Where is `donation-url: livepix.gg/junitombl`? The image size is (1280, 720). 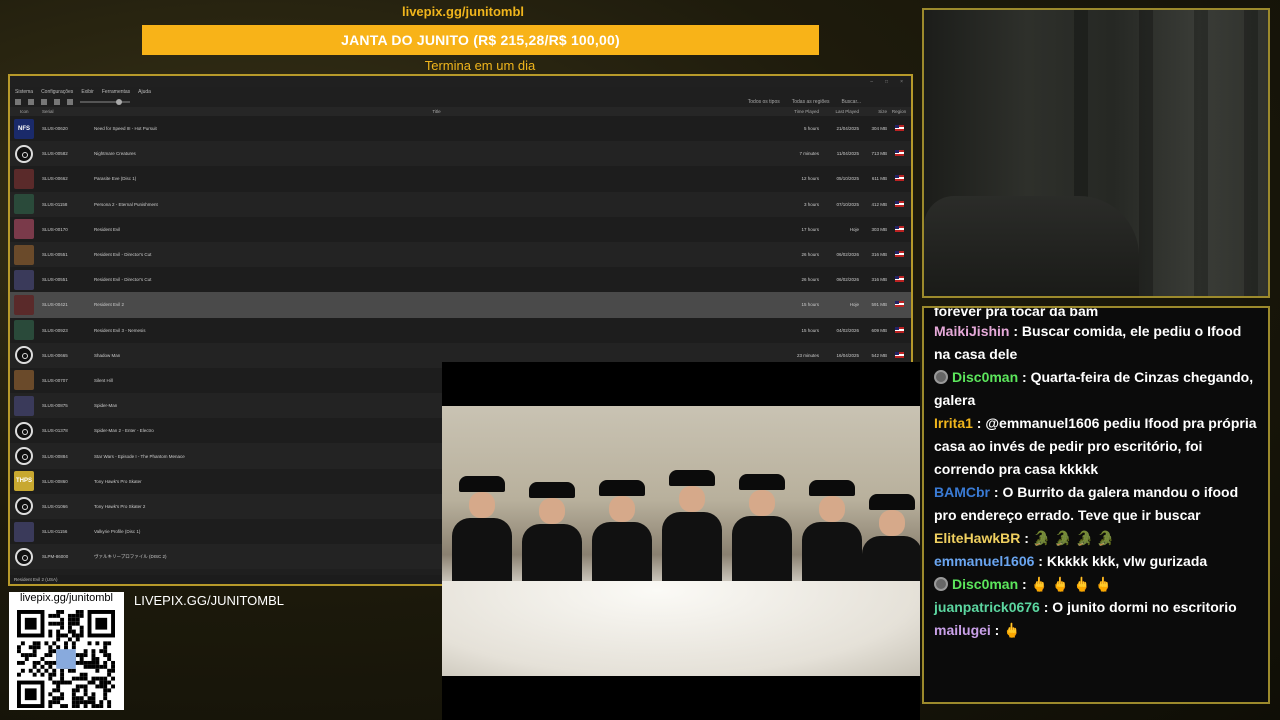
donation-url: livepix.gg/junitombl is located at coordinates (463, 11).